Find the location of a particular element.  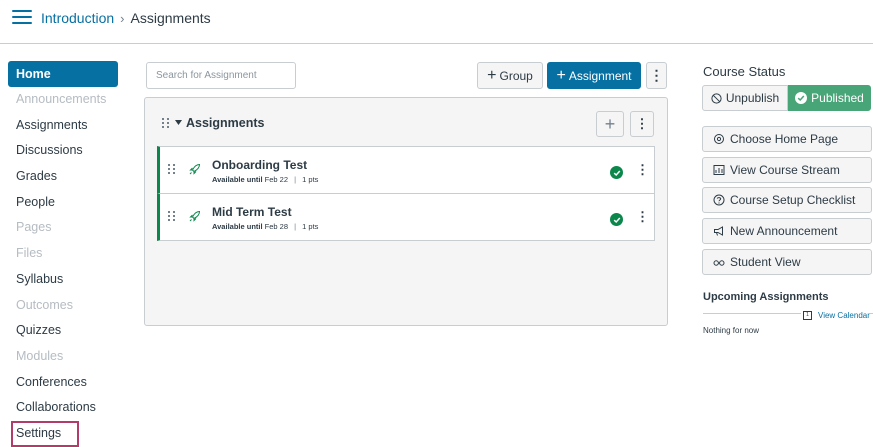

assignment-meta: Available until Feb 22 | 1 pts is located at coordinates (265, 179).